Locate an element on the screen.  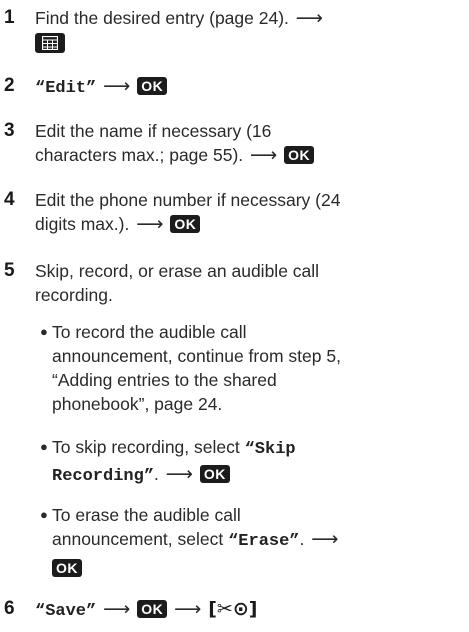
step-text: Edit the name if necessary (16 is located at coordinates (153, 131).